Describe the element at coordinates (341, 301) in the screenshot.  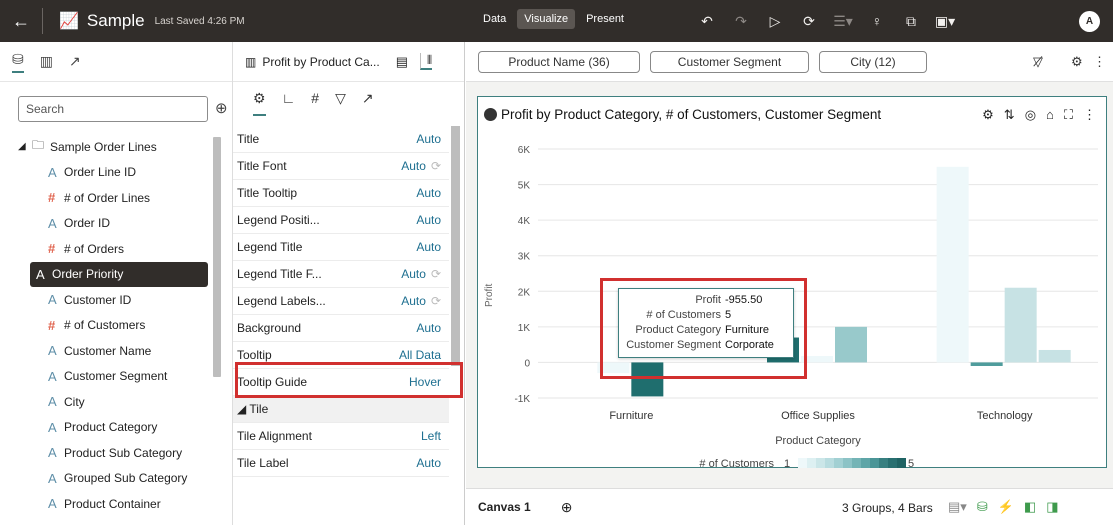
I see `property-row: Legend Labels... Auto ⟳` at that location.